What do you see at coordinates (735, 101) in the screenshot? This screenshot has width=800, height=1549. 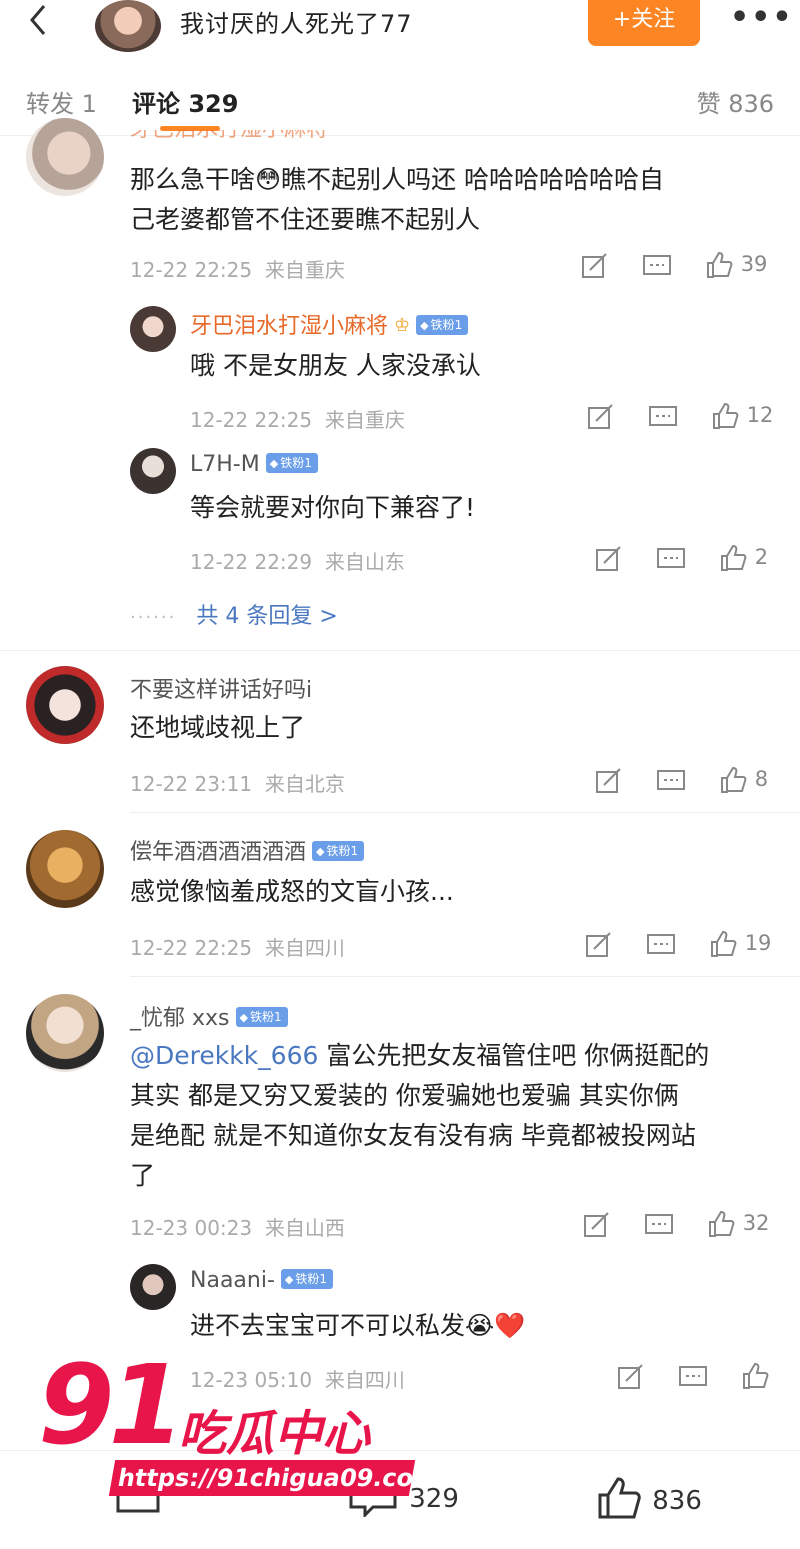 I see `tab-likes: 赞 836` at bounding box center [735, 101].